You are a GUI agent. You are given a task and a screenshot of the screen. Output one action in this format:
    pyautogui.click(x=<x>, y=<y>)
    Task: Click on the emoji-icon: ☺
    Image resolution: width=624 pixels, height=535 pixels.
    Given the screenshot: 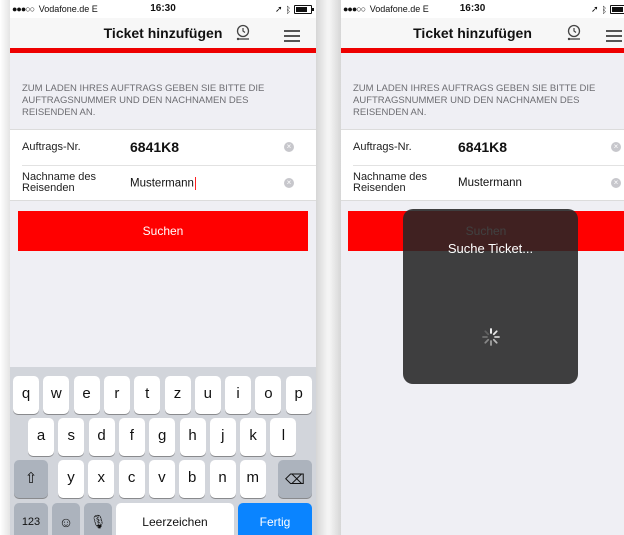 What is the action you would take?
    pyautogui.click(x=66, y=522)
    